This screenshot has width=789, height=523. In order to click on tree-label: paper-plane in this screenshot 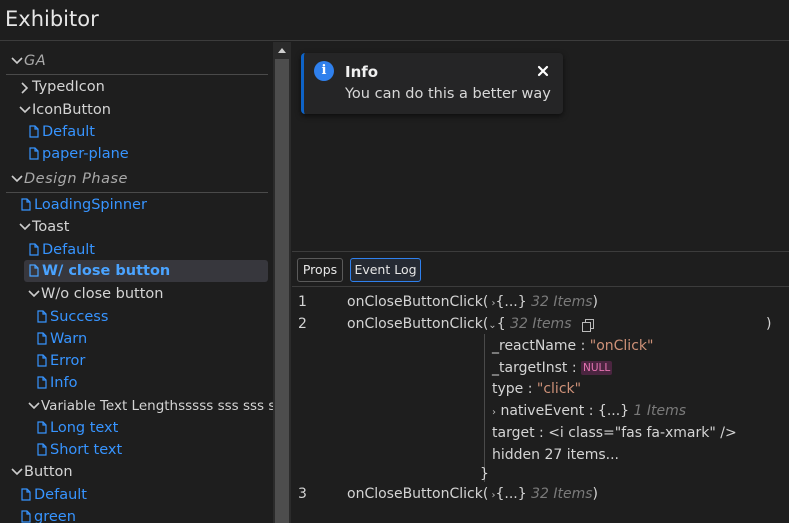, I will do `click(85, 154)`.